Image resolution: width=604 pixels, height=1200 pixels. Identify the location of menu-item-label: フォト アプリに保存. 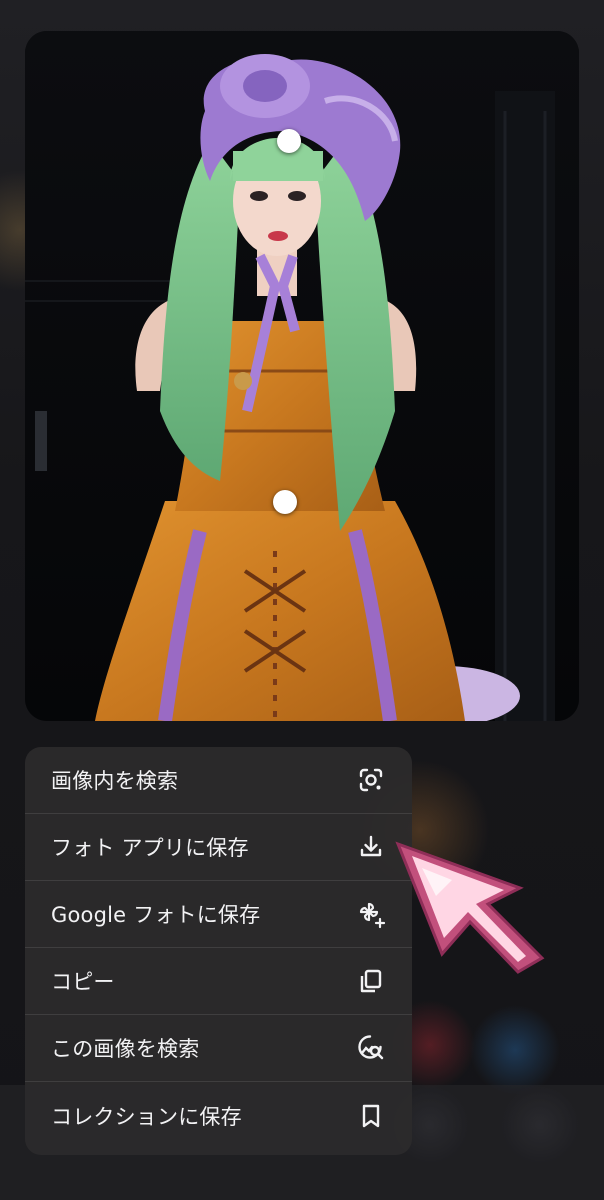
(150, 848).